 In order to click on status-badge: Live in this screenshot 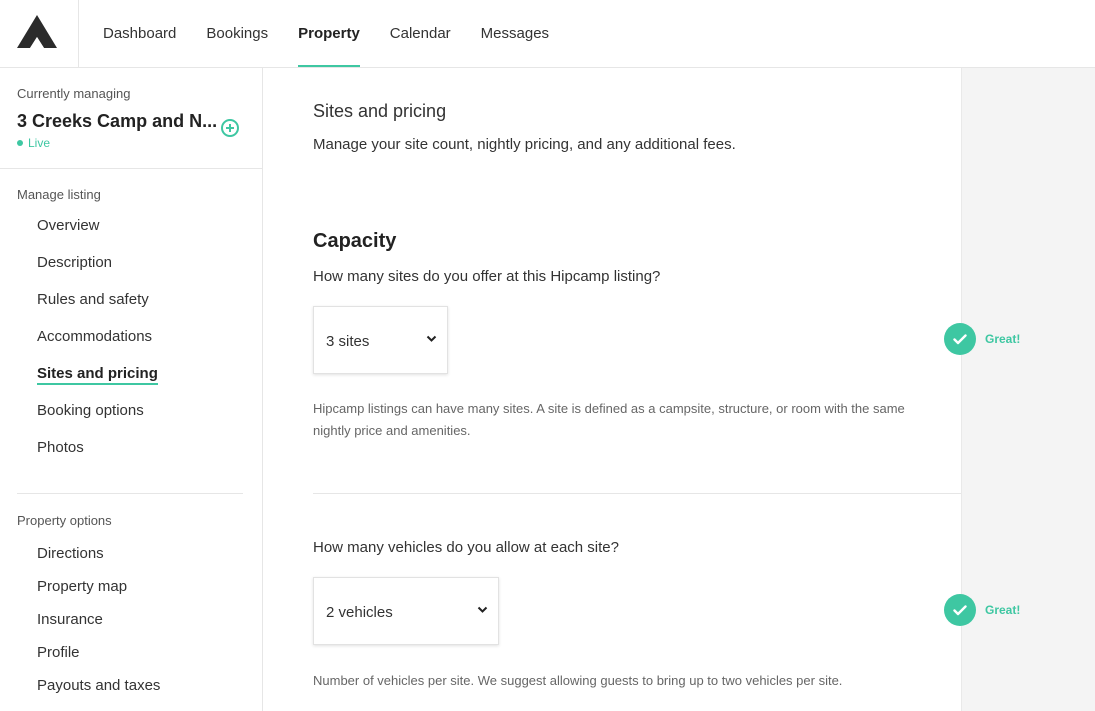, I will do `click(33, 143)`.